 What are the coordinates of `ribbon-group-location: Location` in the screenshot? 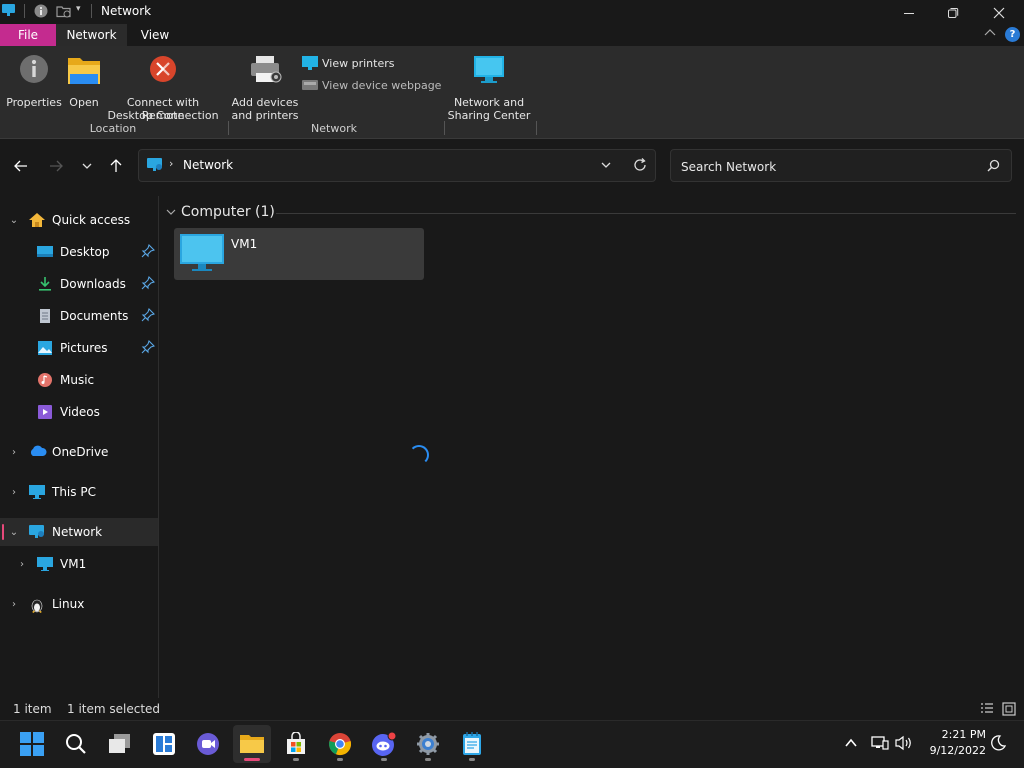 It's located at (113, 128).